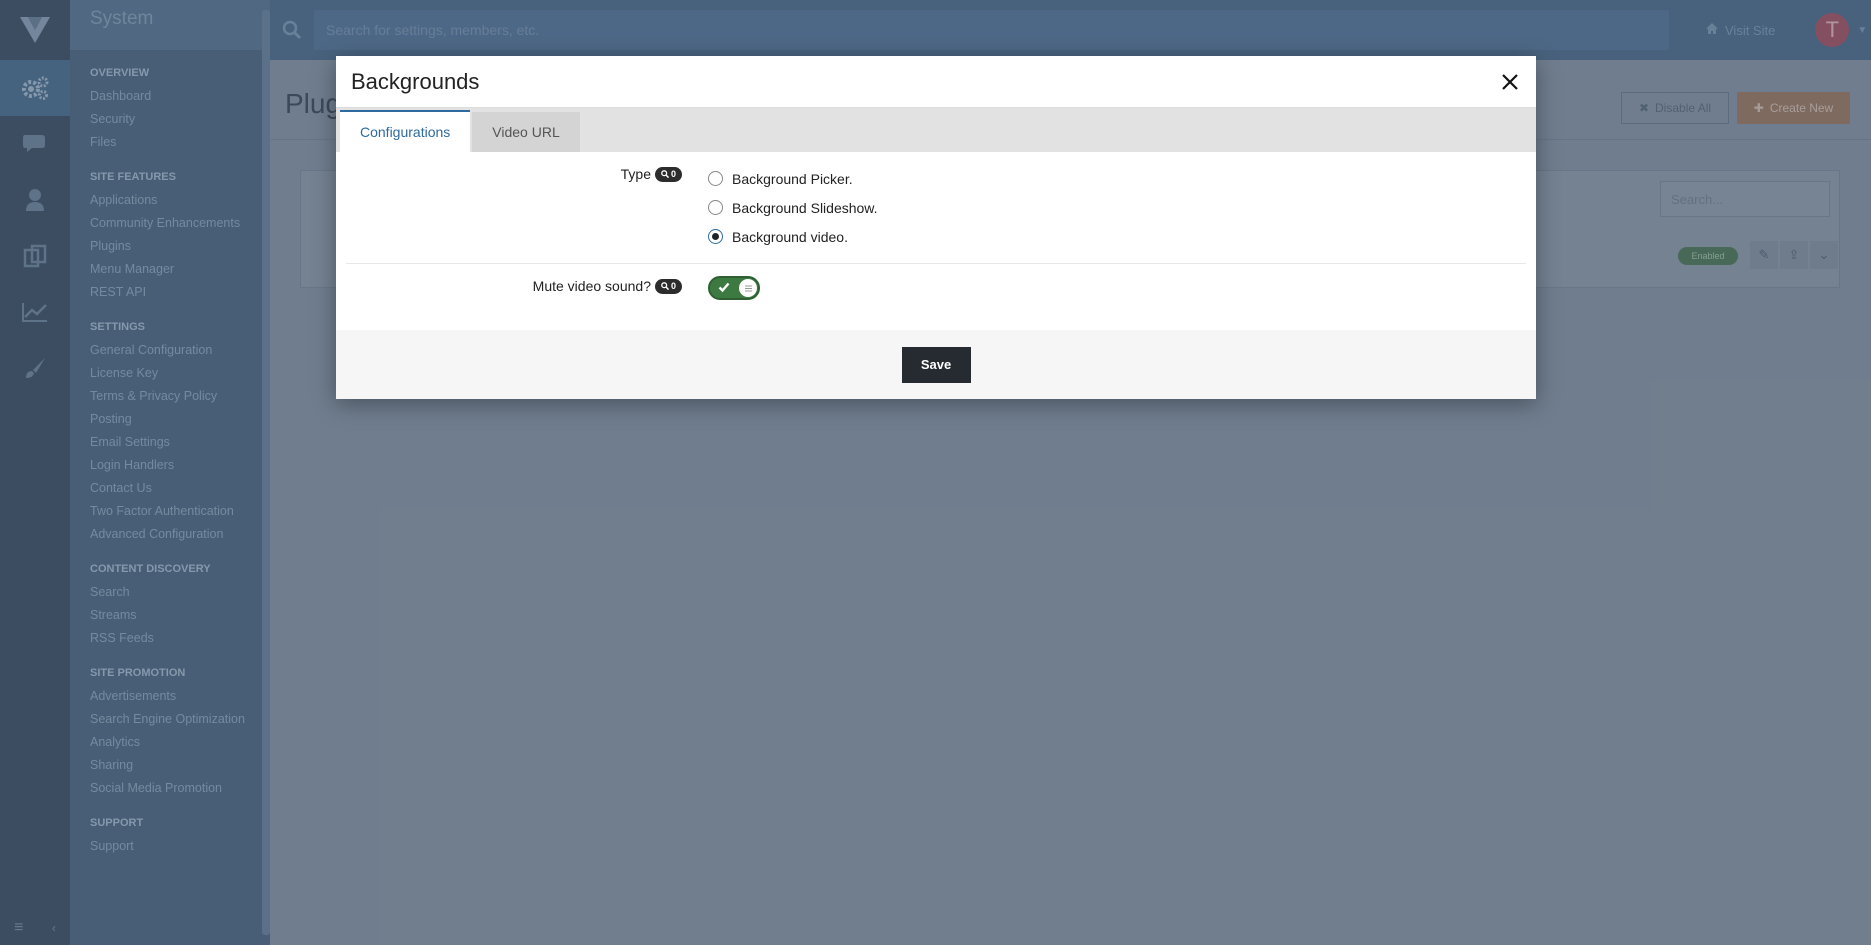 Image resolution: width=1871 pixels, height=945 pixels. Describe the element at coordinates (514, 173) in the screenshot. I see `type-label-wrap: Type 0` at that location.